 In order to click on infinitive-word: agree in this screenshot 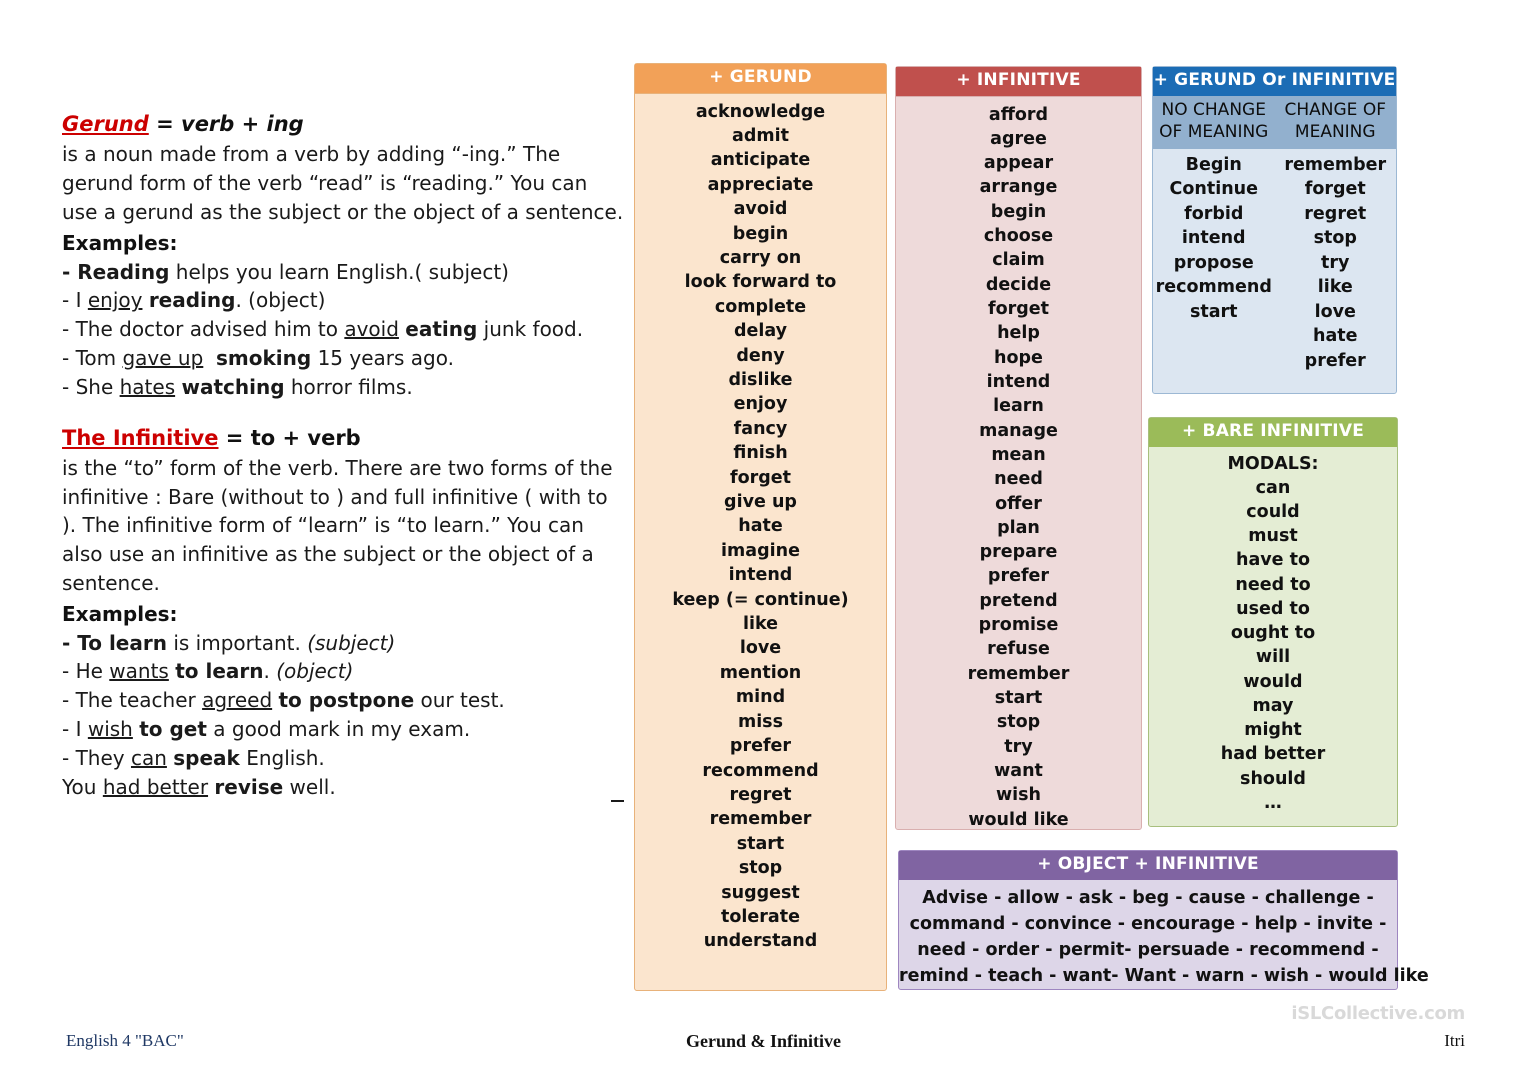, I will do `click(1018, 138)`.